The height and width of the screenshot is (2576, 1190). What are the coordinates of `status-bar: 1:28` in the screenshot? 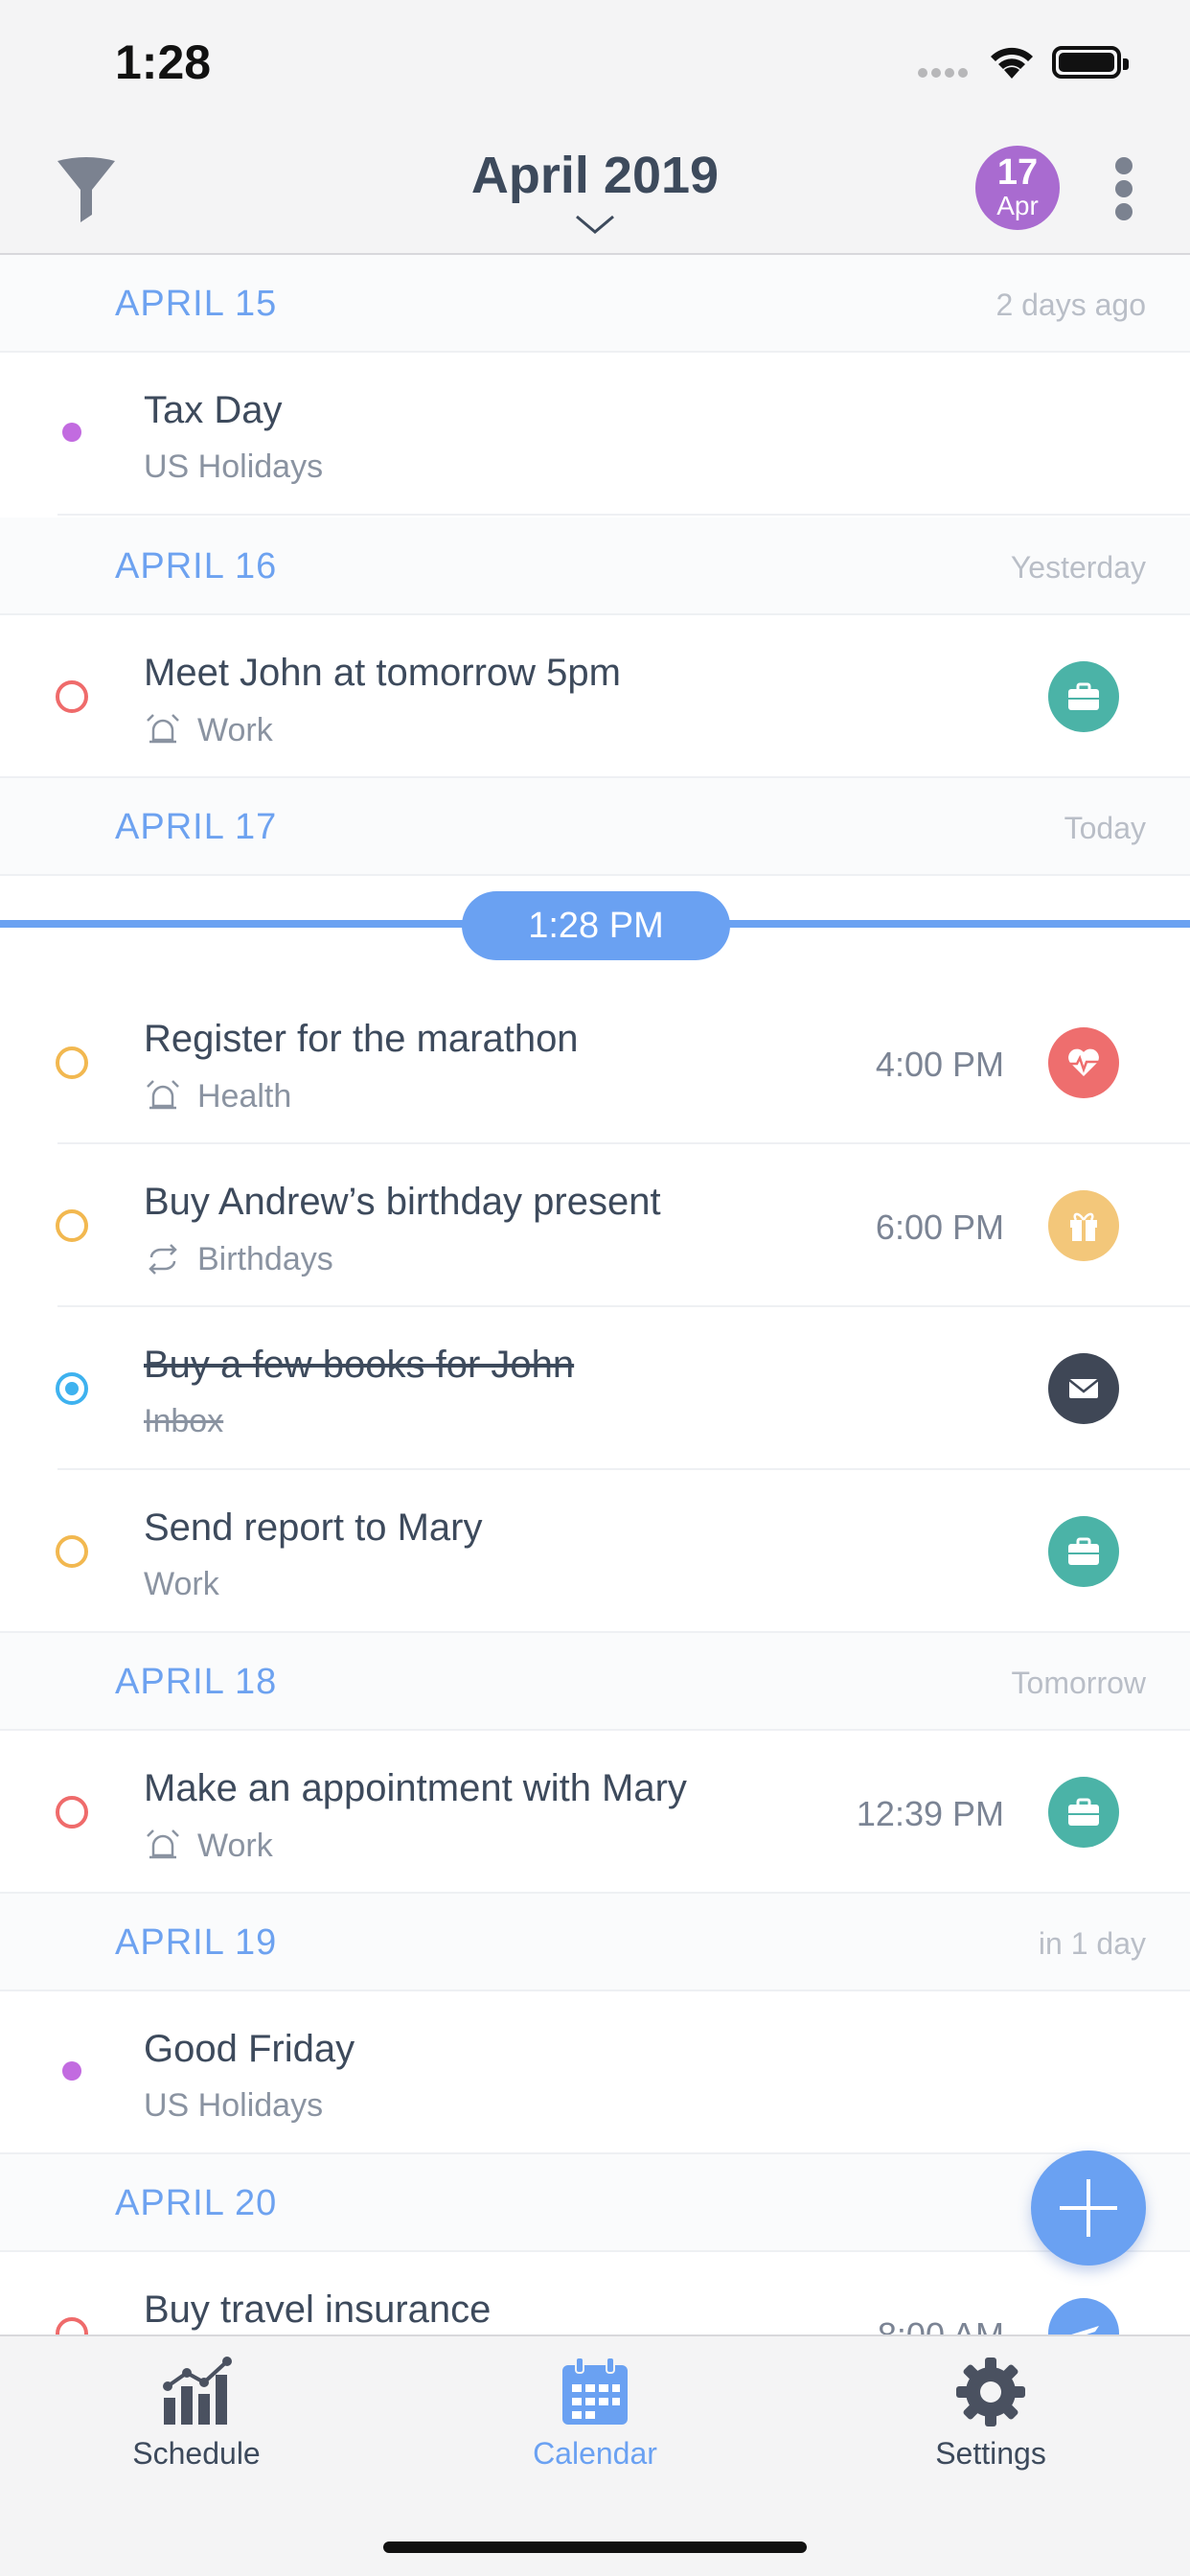 It's located at (595, 63).